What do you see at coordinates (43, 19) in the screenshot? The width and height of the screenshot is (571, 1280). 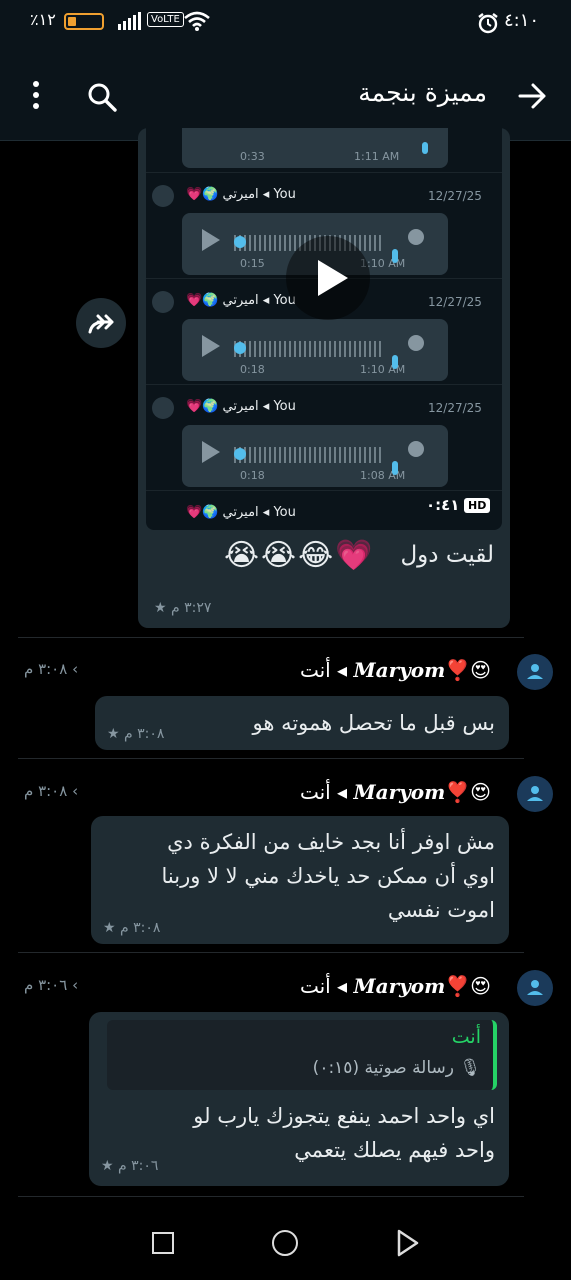 I see `battery-percent: ٪١٢` at bounding box center [43, 19].